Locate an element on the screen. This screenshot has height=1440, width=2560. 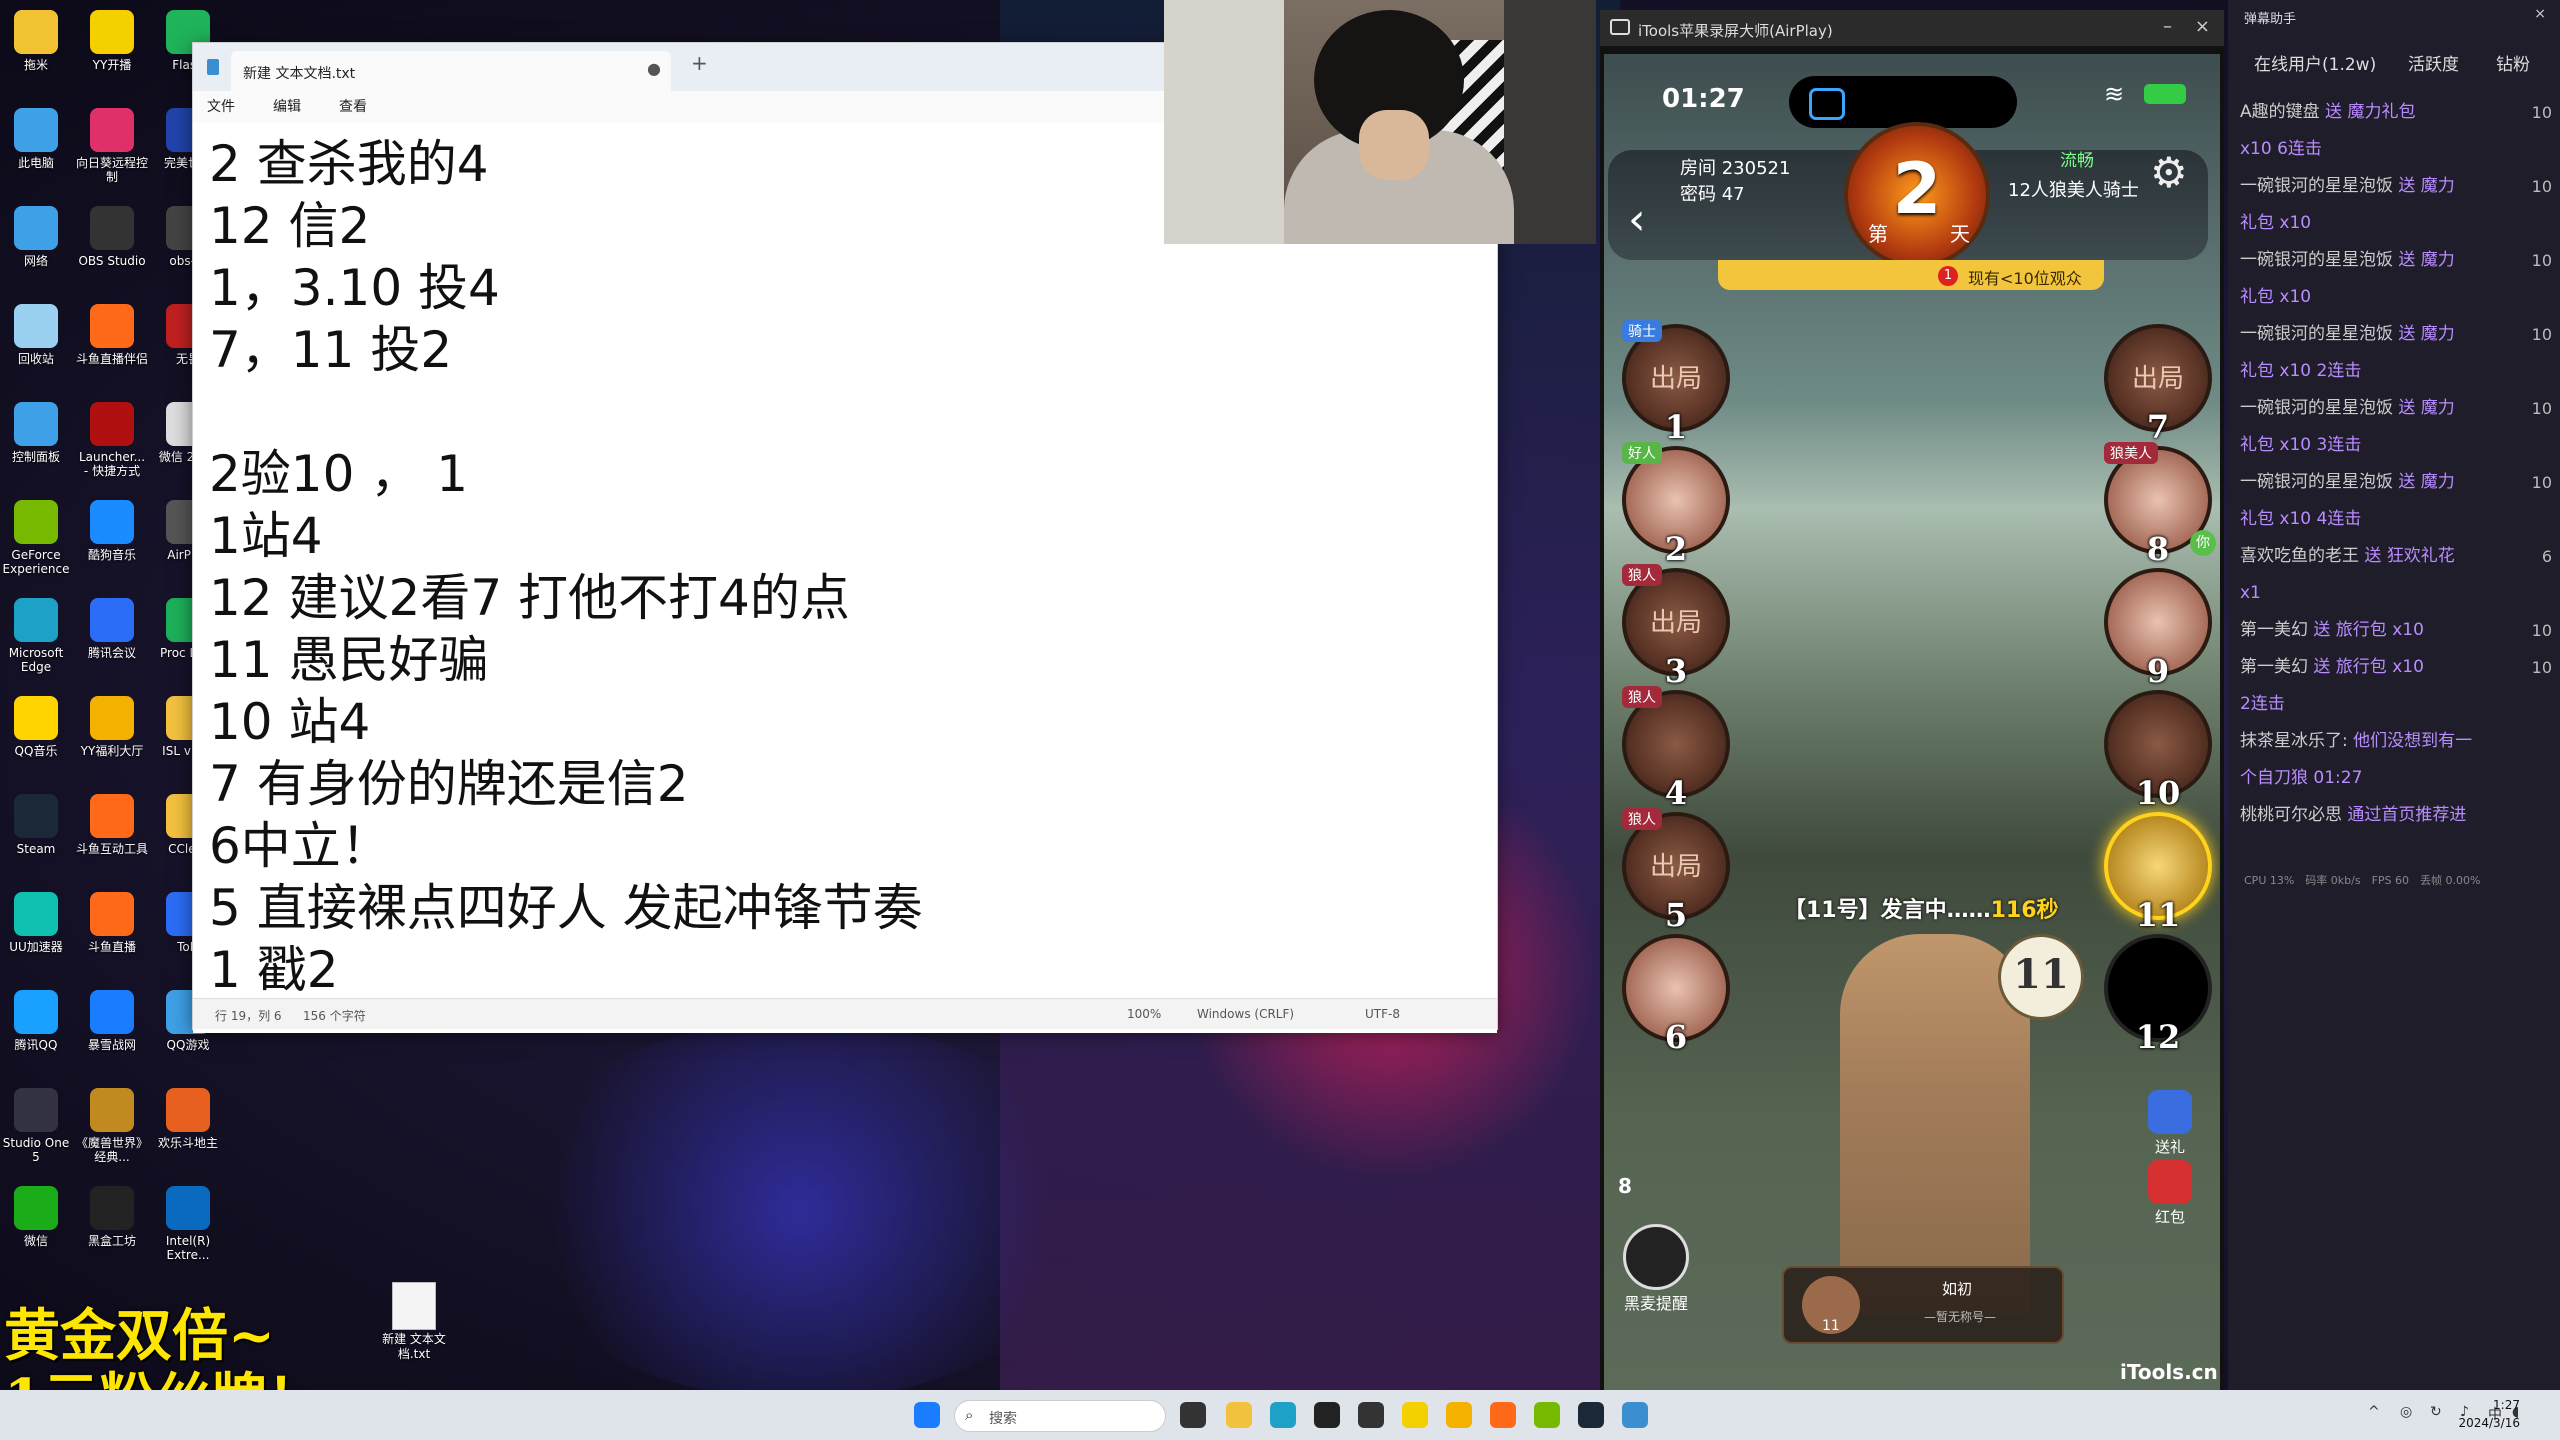
seat-2: 好人 2 is located at coordinates (1676, 505).